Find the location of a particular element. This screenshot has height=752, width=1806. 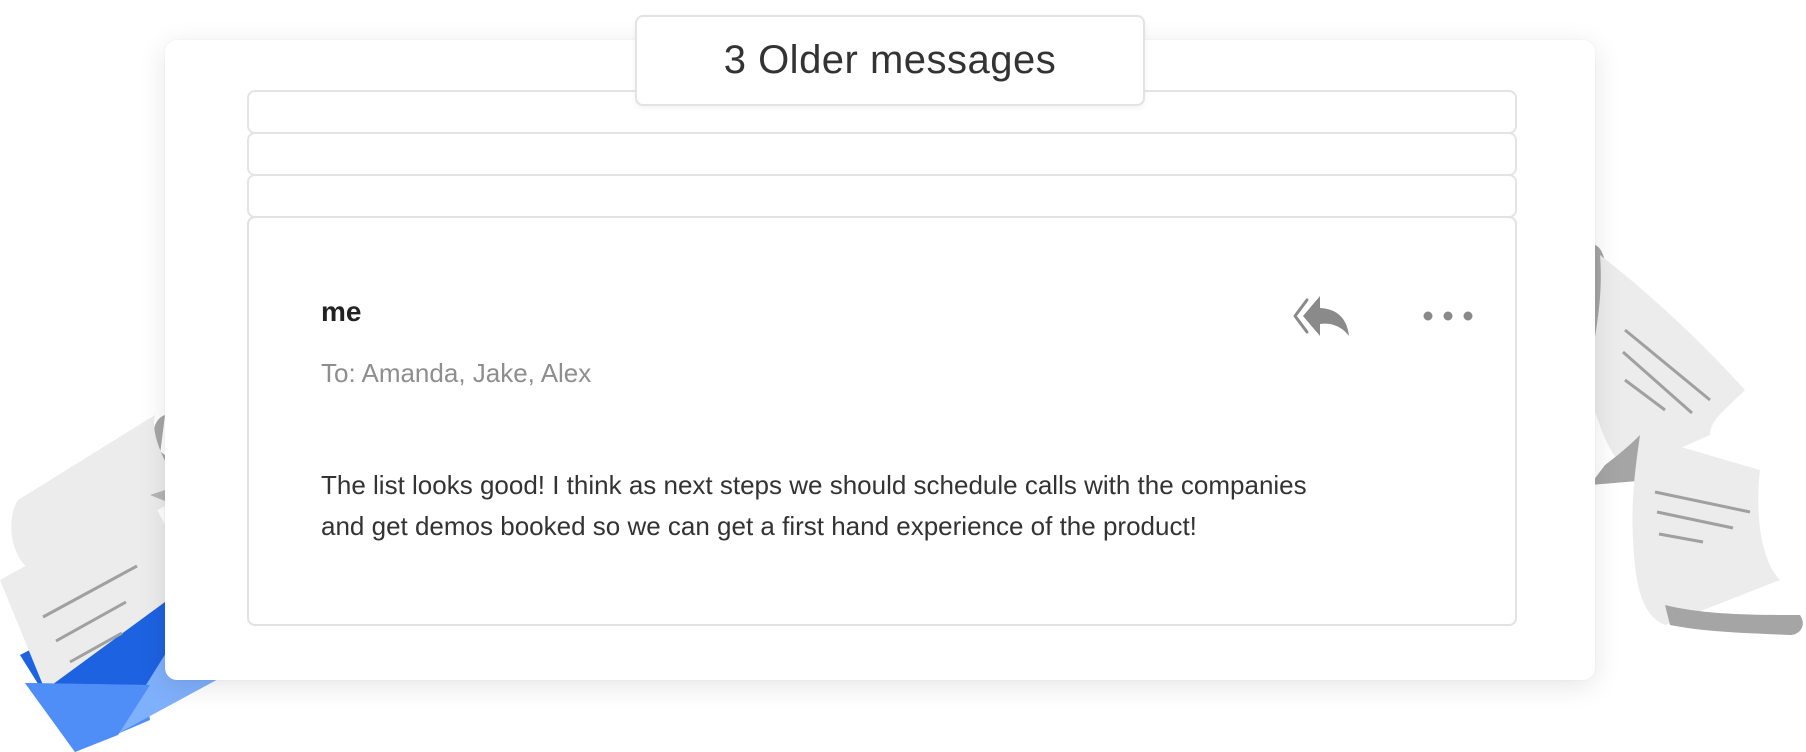

sender-name: me is located at coordinates (341, 311).